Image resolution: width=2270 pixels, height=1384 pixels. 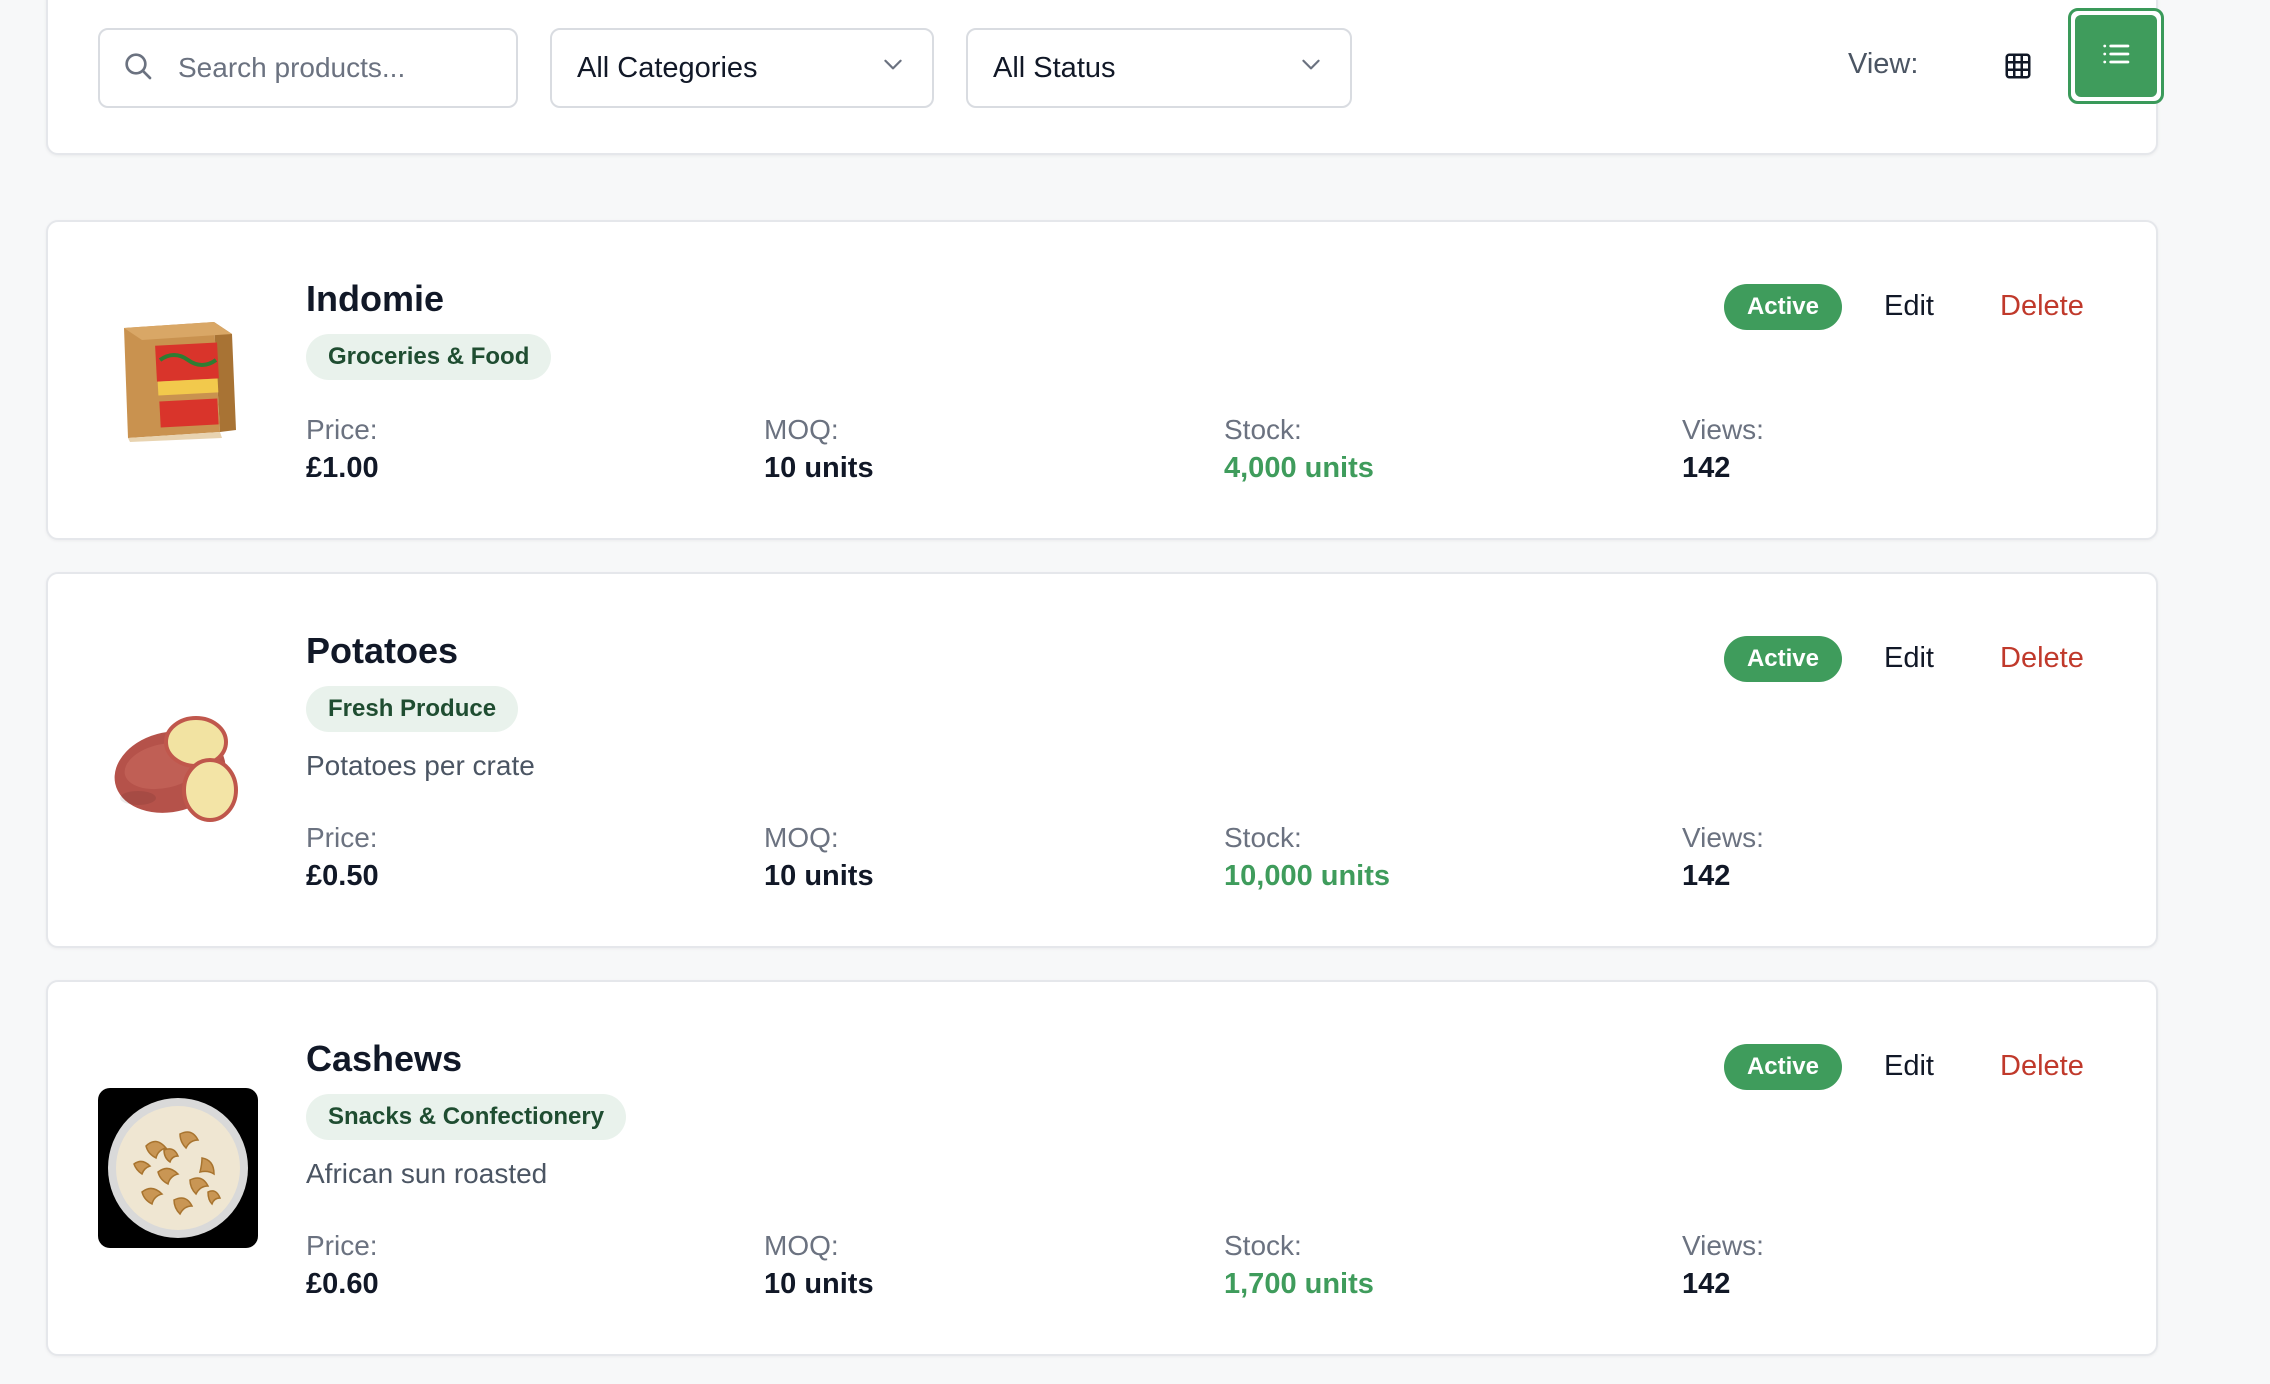 What do you see at coordinates (1159, 68) in the screenshot?
I see `status-select: All Status` at bounding box center [1159, 68].